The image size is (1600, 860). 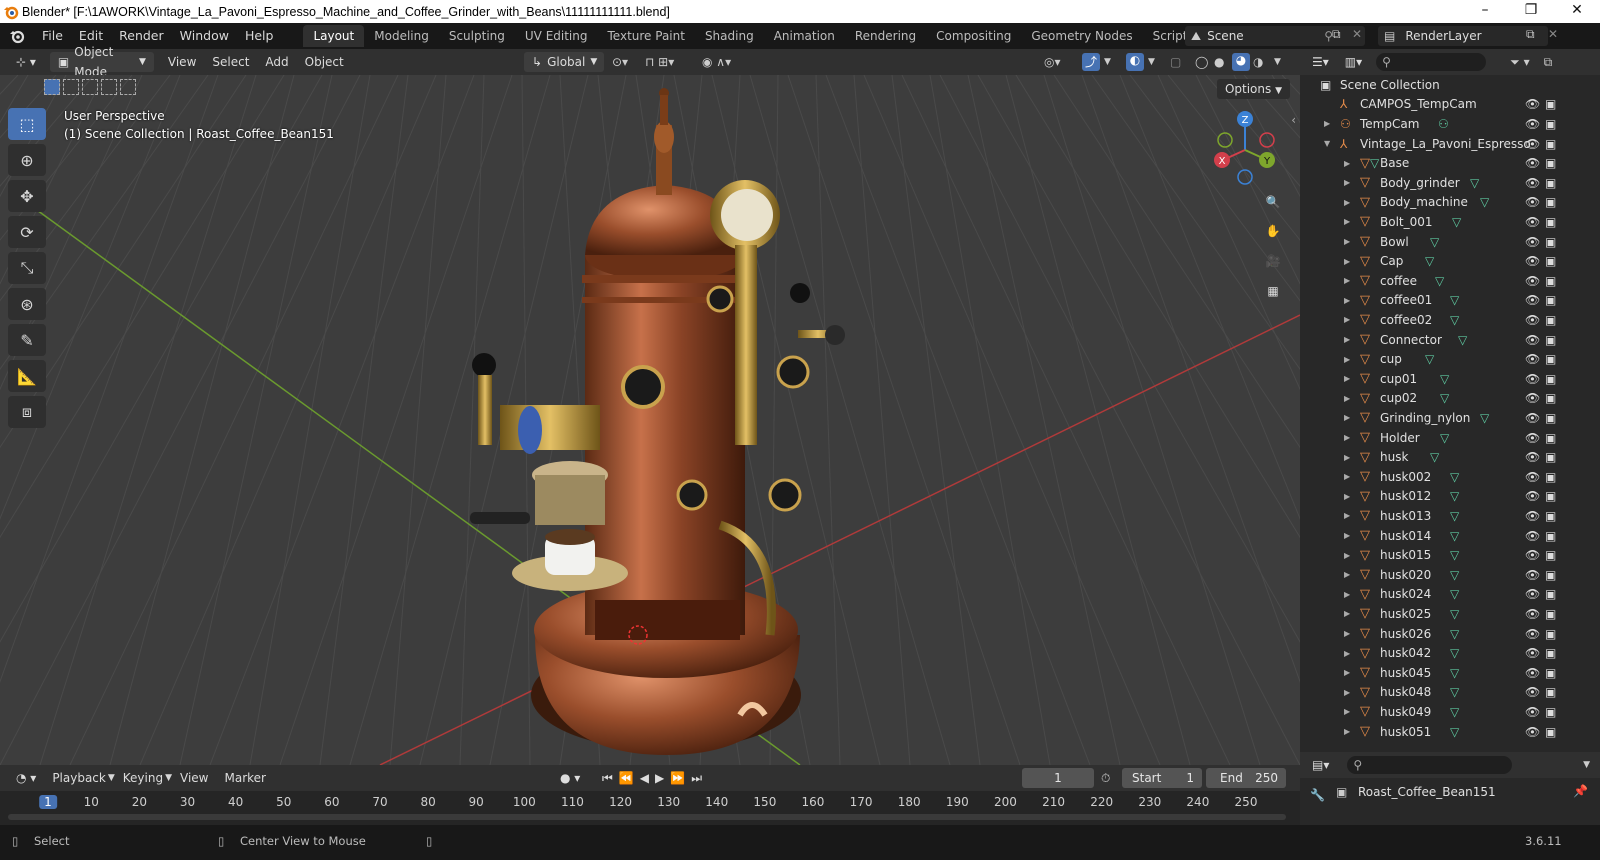 What do you see at coordinates (1450, 477) in the screenshot?
I see `outliner-row: ▶ ▽ husk002 ▽ 👁 ▣` at bounding box center [1450, 477].